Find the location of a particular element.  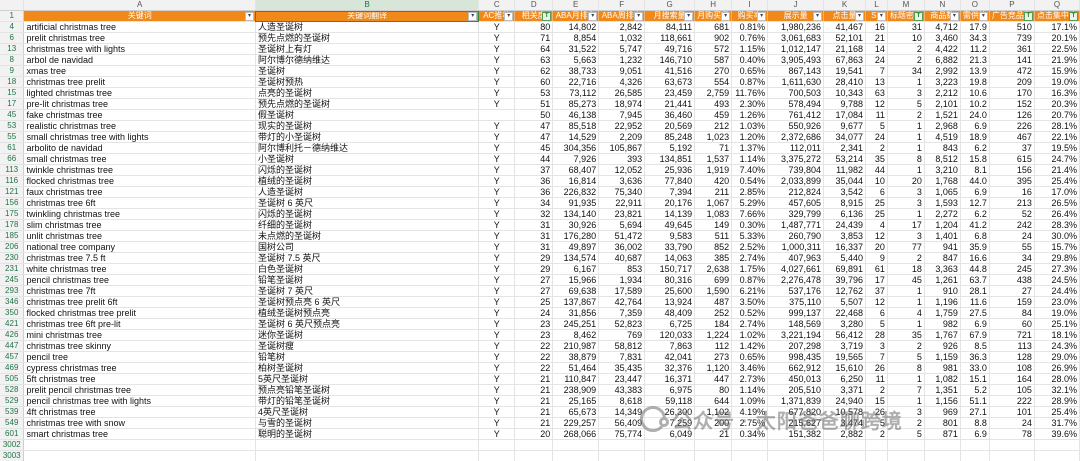

table-cell: 5ft christmas tree is located at coordinates (139, 379).